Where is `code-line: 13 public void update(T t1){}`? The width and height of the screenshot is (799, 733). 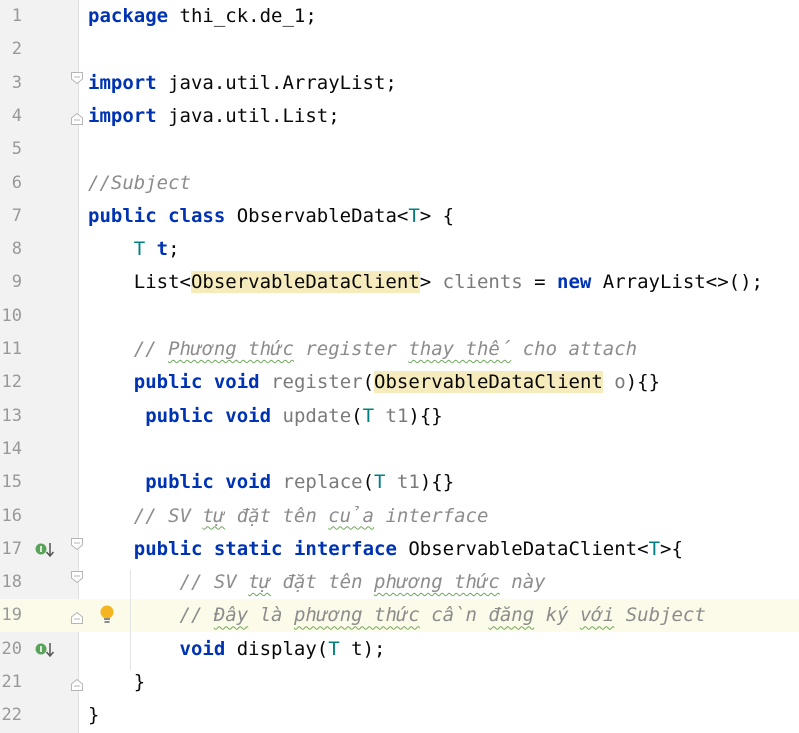 code-line: 13 public void update(T t1){} is located at coordinates (399, 416).